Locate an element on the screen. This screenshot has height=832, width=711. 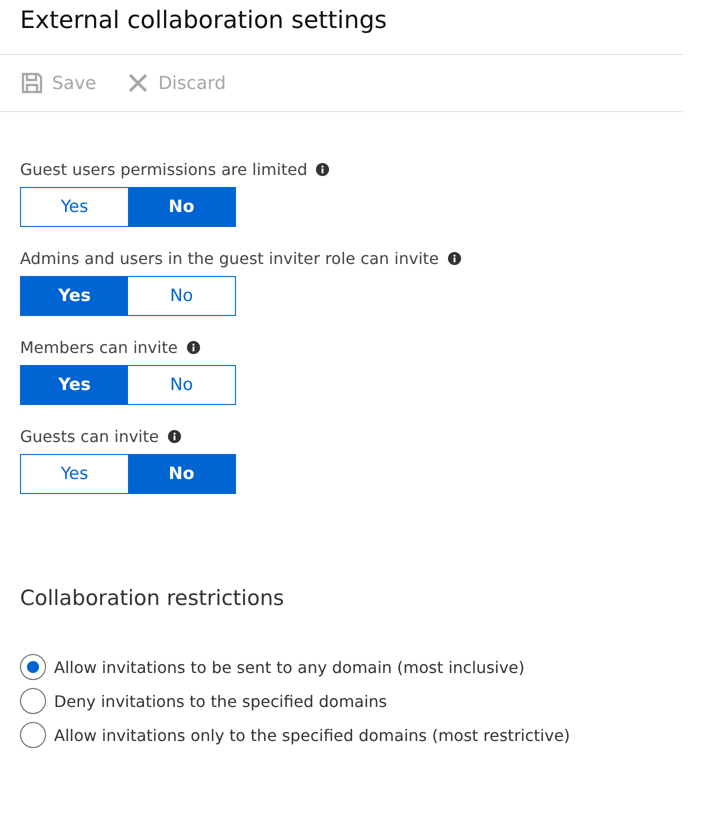
save-icon is located at coordinates (32, 83).